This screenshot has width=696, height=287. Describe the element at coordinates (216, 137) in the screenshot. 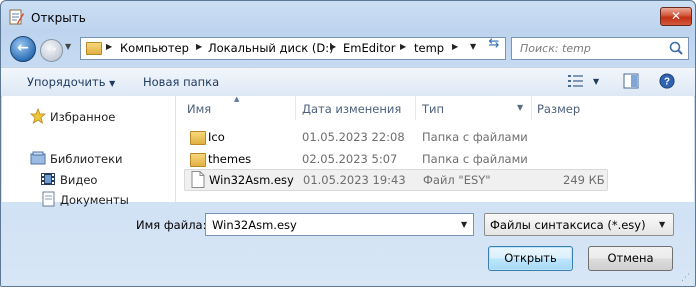

I see `file-name: Ico` at that location.